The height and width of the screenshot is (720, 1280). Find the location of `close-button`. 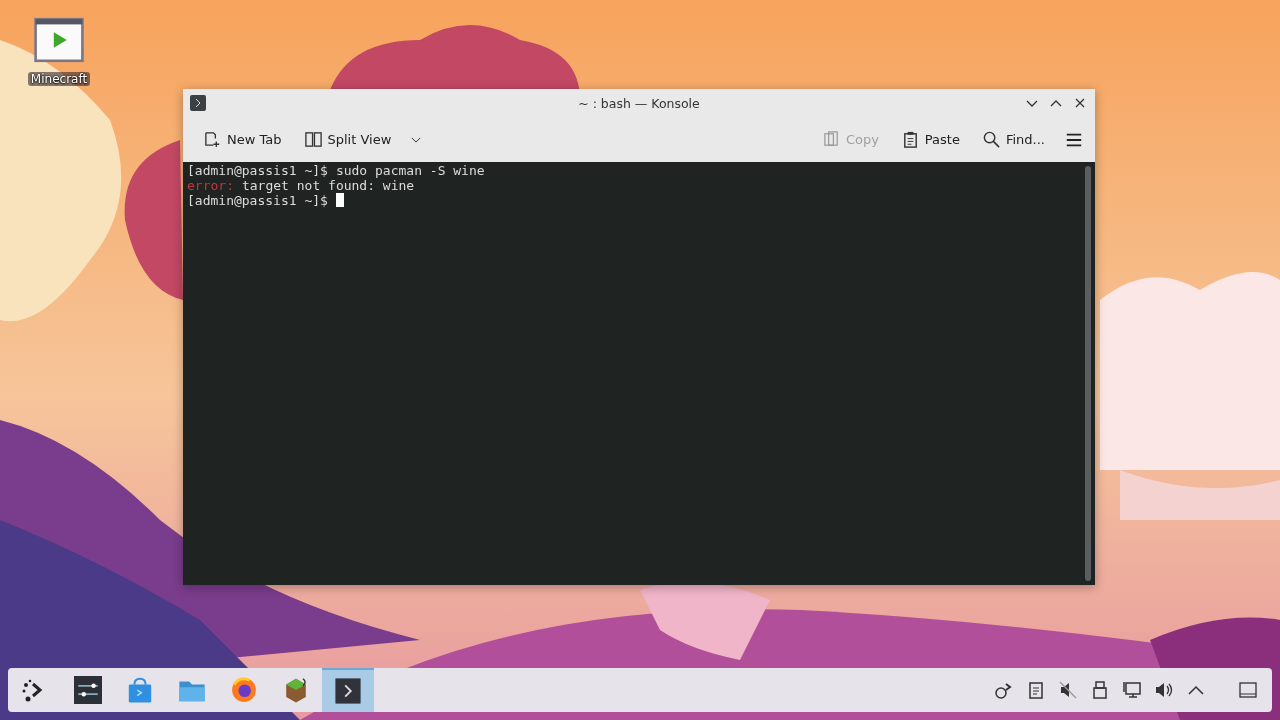

close-button is located at coordinates (1080, 103).